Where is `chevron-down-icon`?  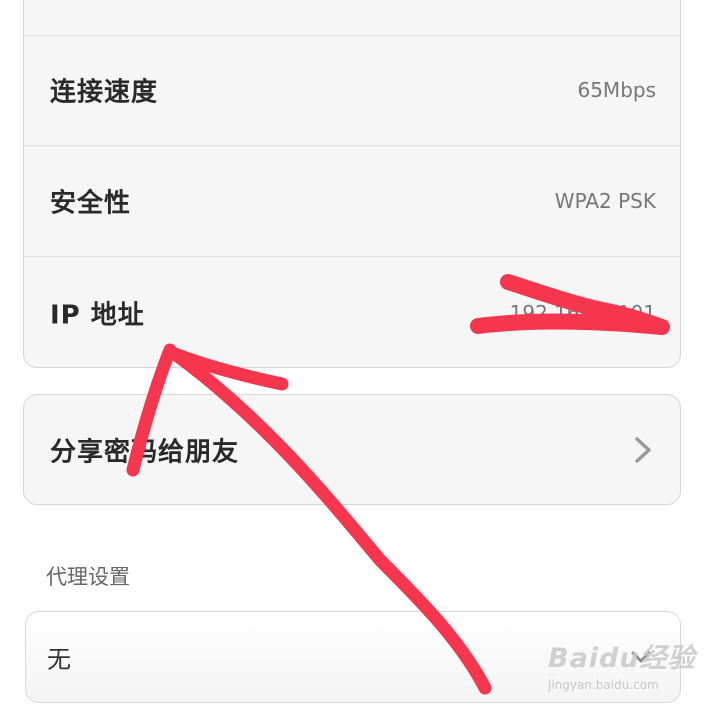 chevron-down-icon is located at coordinates (641, 657).